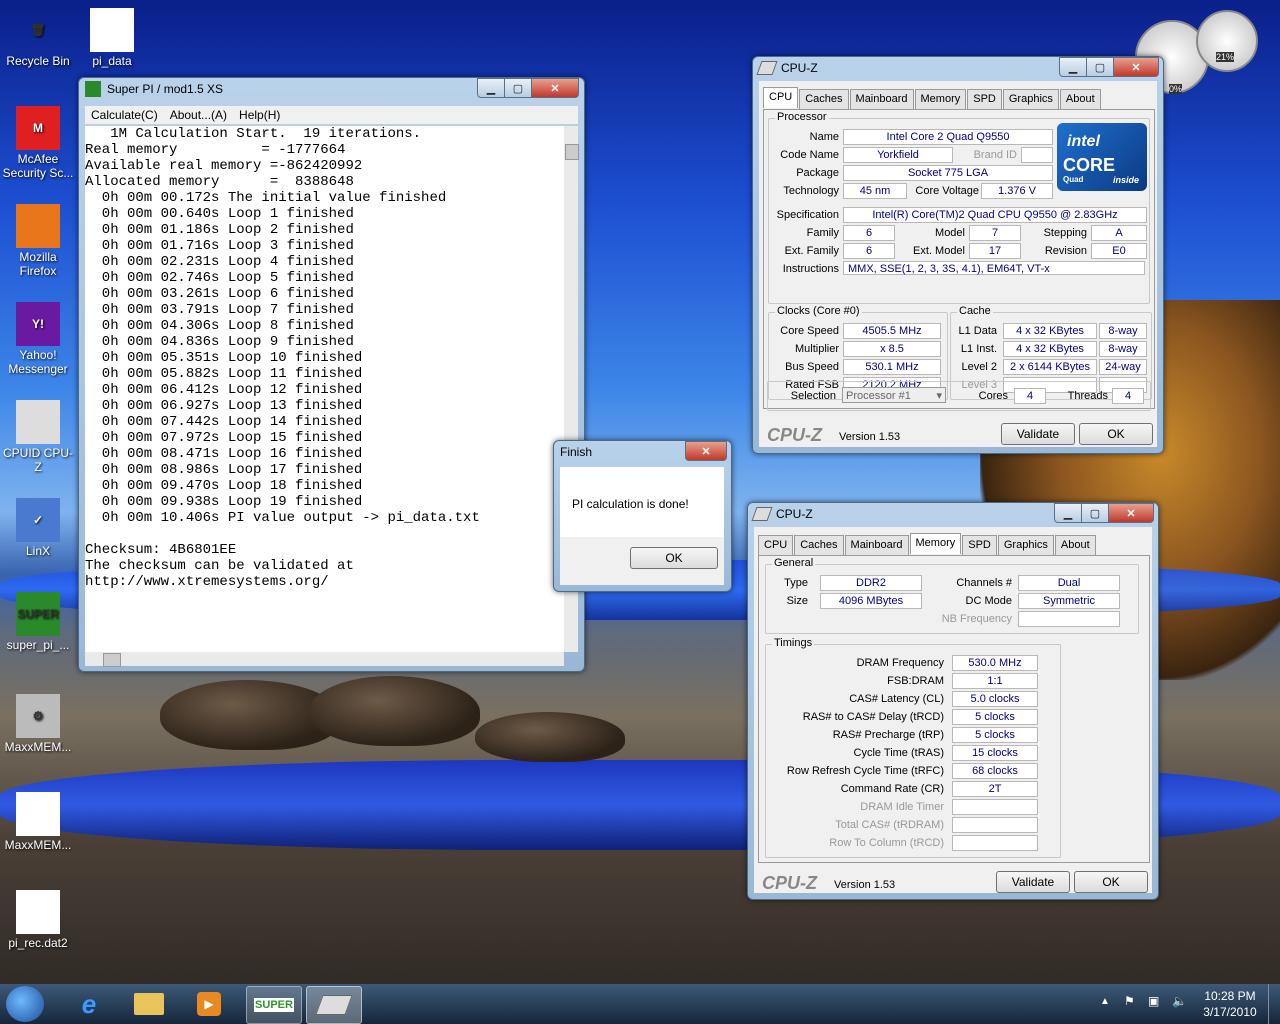 Image resolution: width=1280 pixels, height=1024 pixels. Describe the element at coordinates (1128, 396) in the screenshot. I see `threads: 4` at that location.